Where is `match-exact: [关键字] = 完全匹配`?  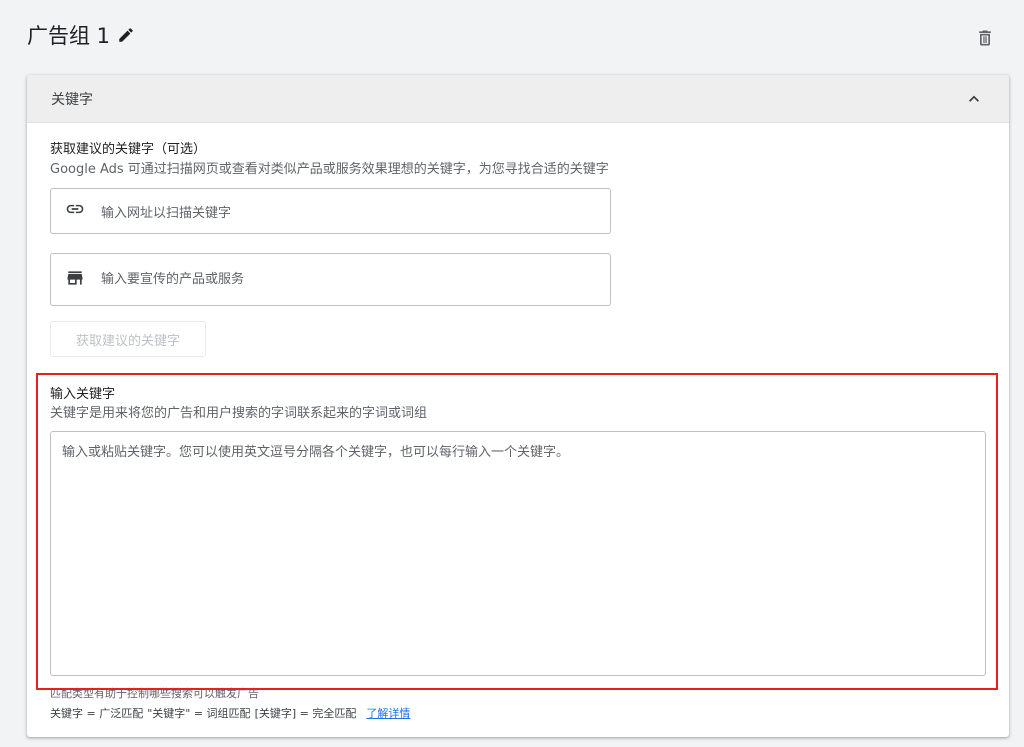 match-exact: [关键字] = 完全匹配 is located at coordinates (305, 713).